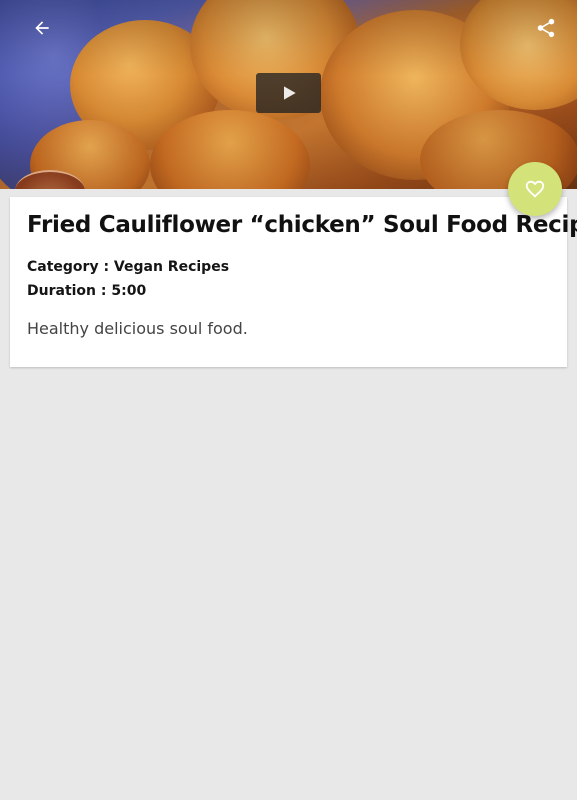  What do you see at coordinates (128, 267) in the screenshot?
I see `recipe-category: Category : Vegan Recipes` at bounding box center [128, 267].